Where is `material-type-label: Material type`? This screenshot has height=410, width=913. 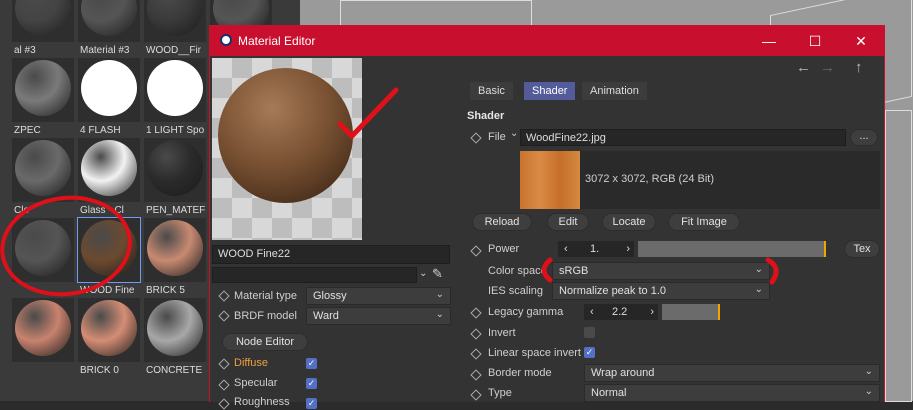 material-type-label: Material type is located at coordinates (265, 296).